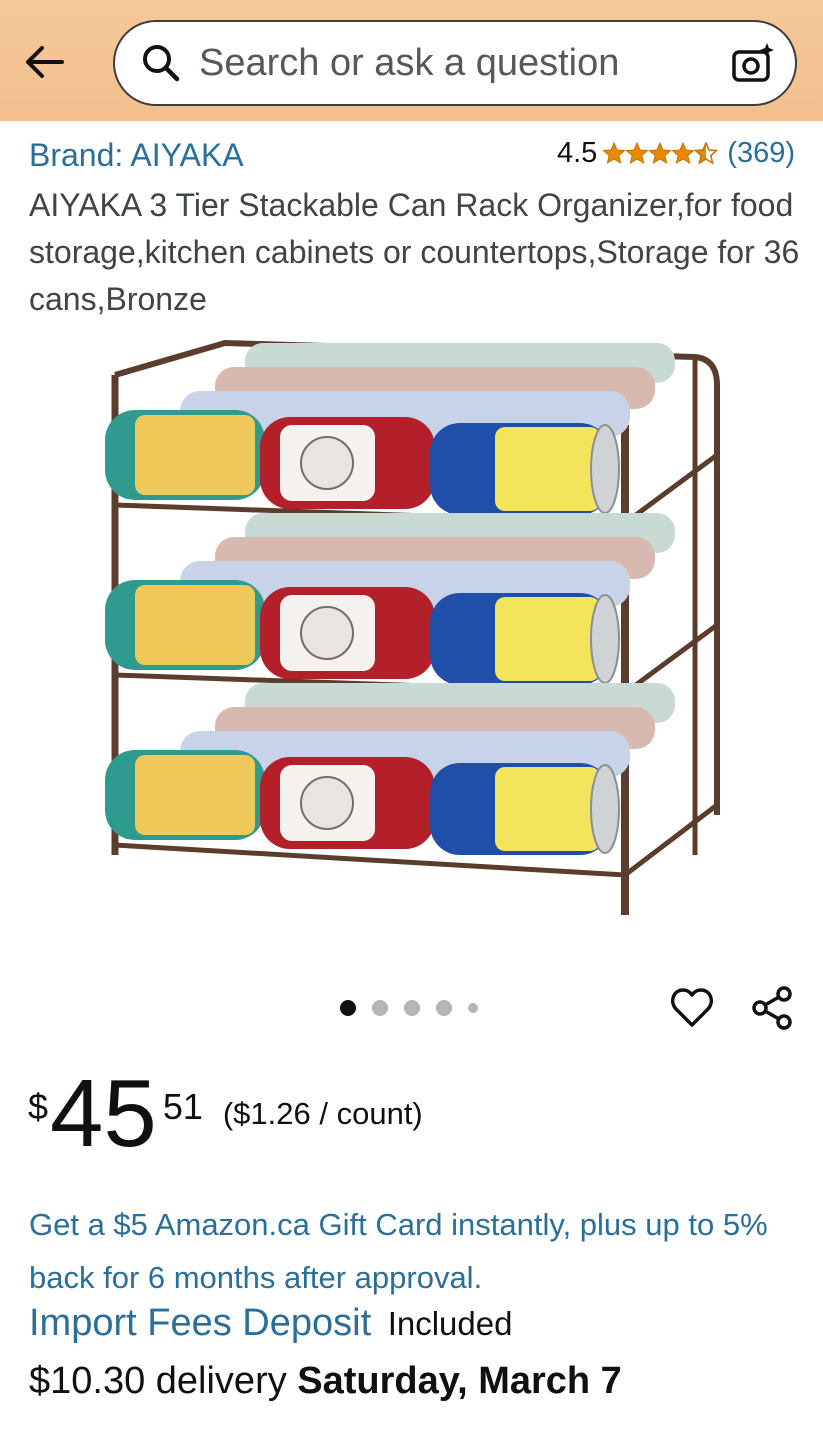  Describe the element at coordinates (761, 153) in the screenshot. I see `rating-count: (369)` at that location.